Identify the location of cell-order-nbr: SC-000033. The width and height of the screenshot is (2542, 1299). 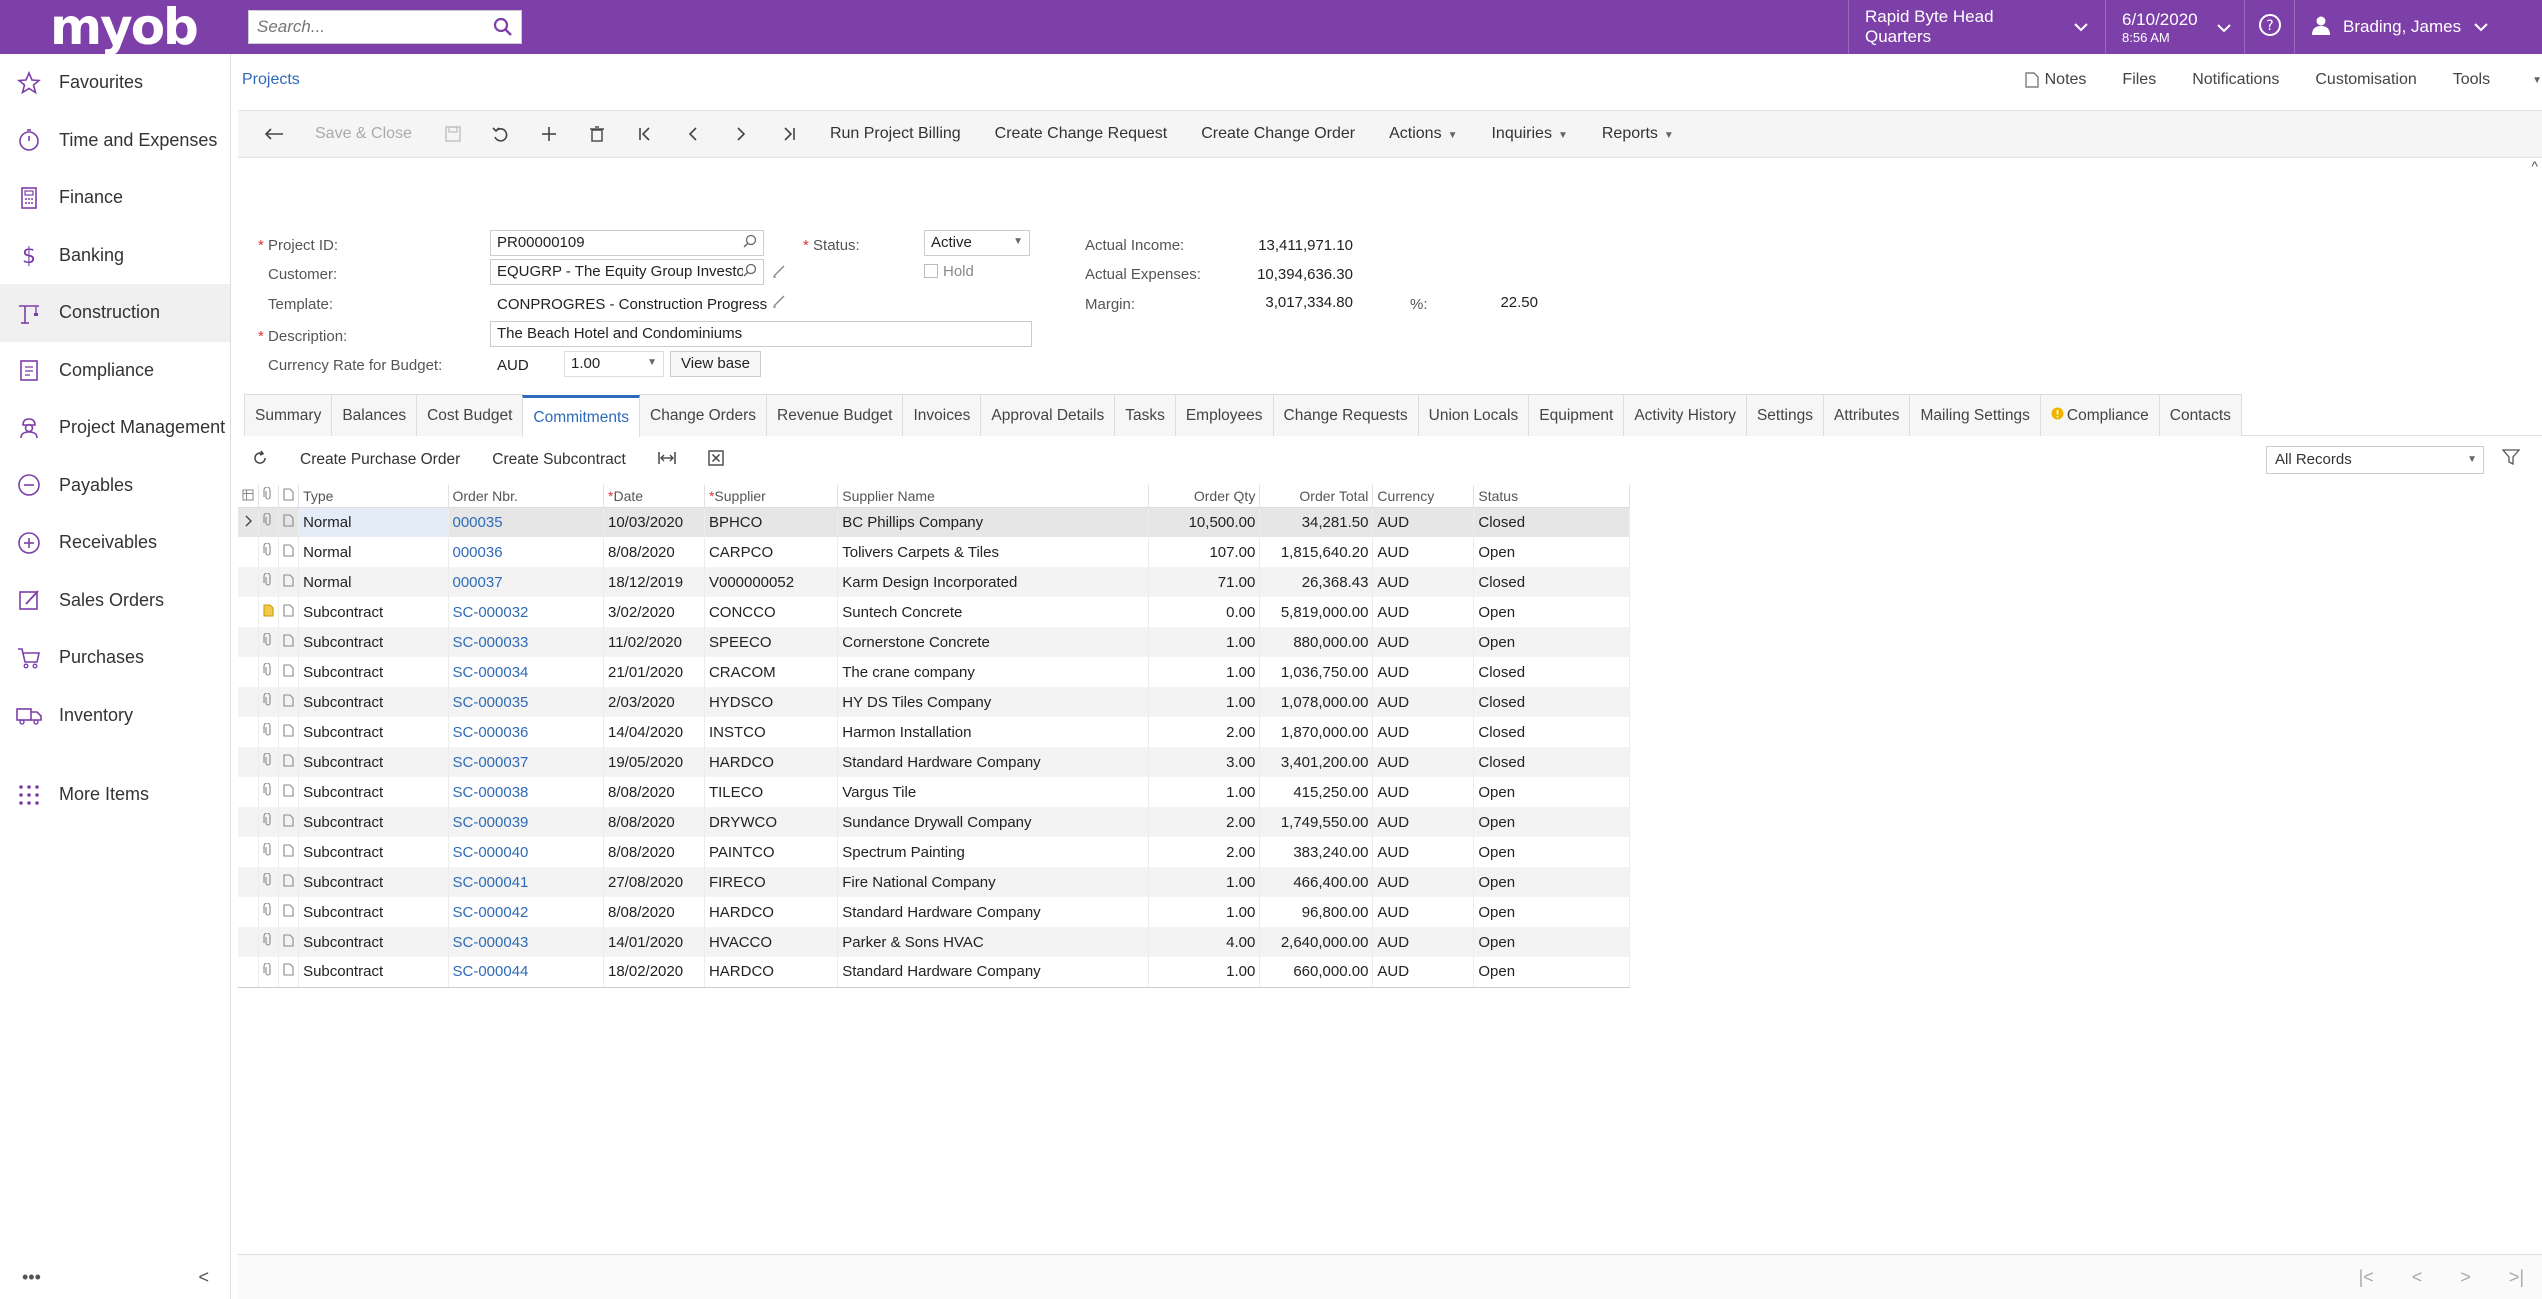
(526, 642).